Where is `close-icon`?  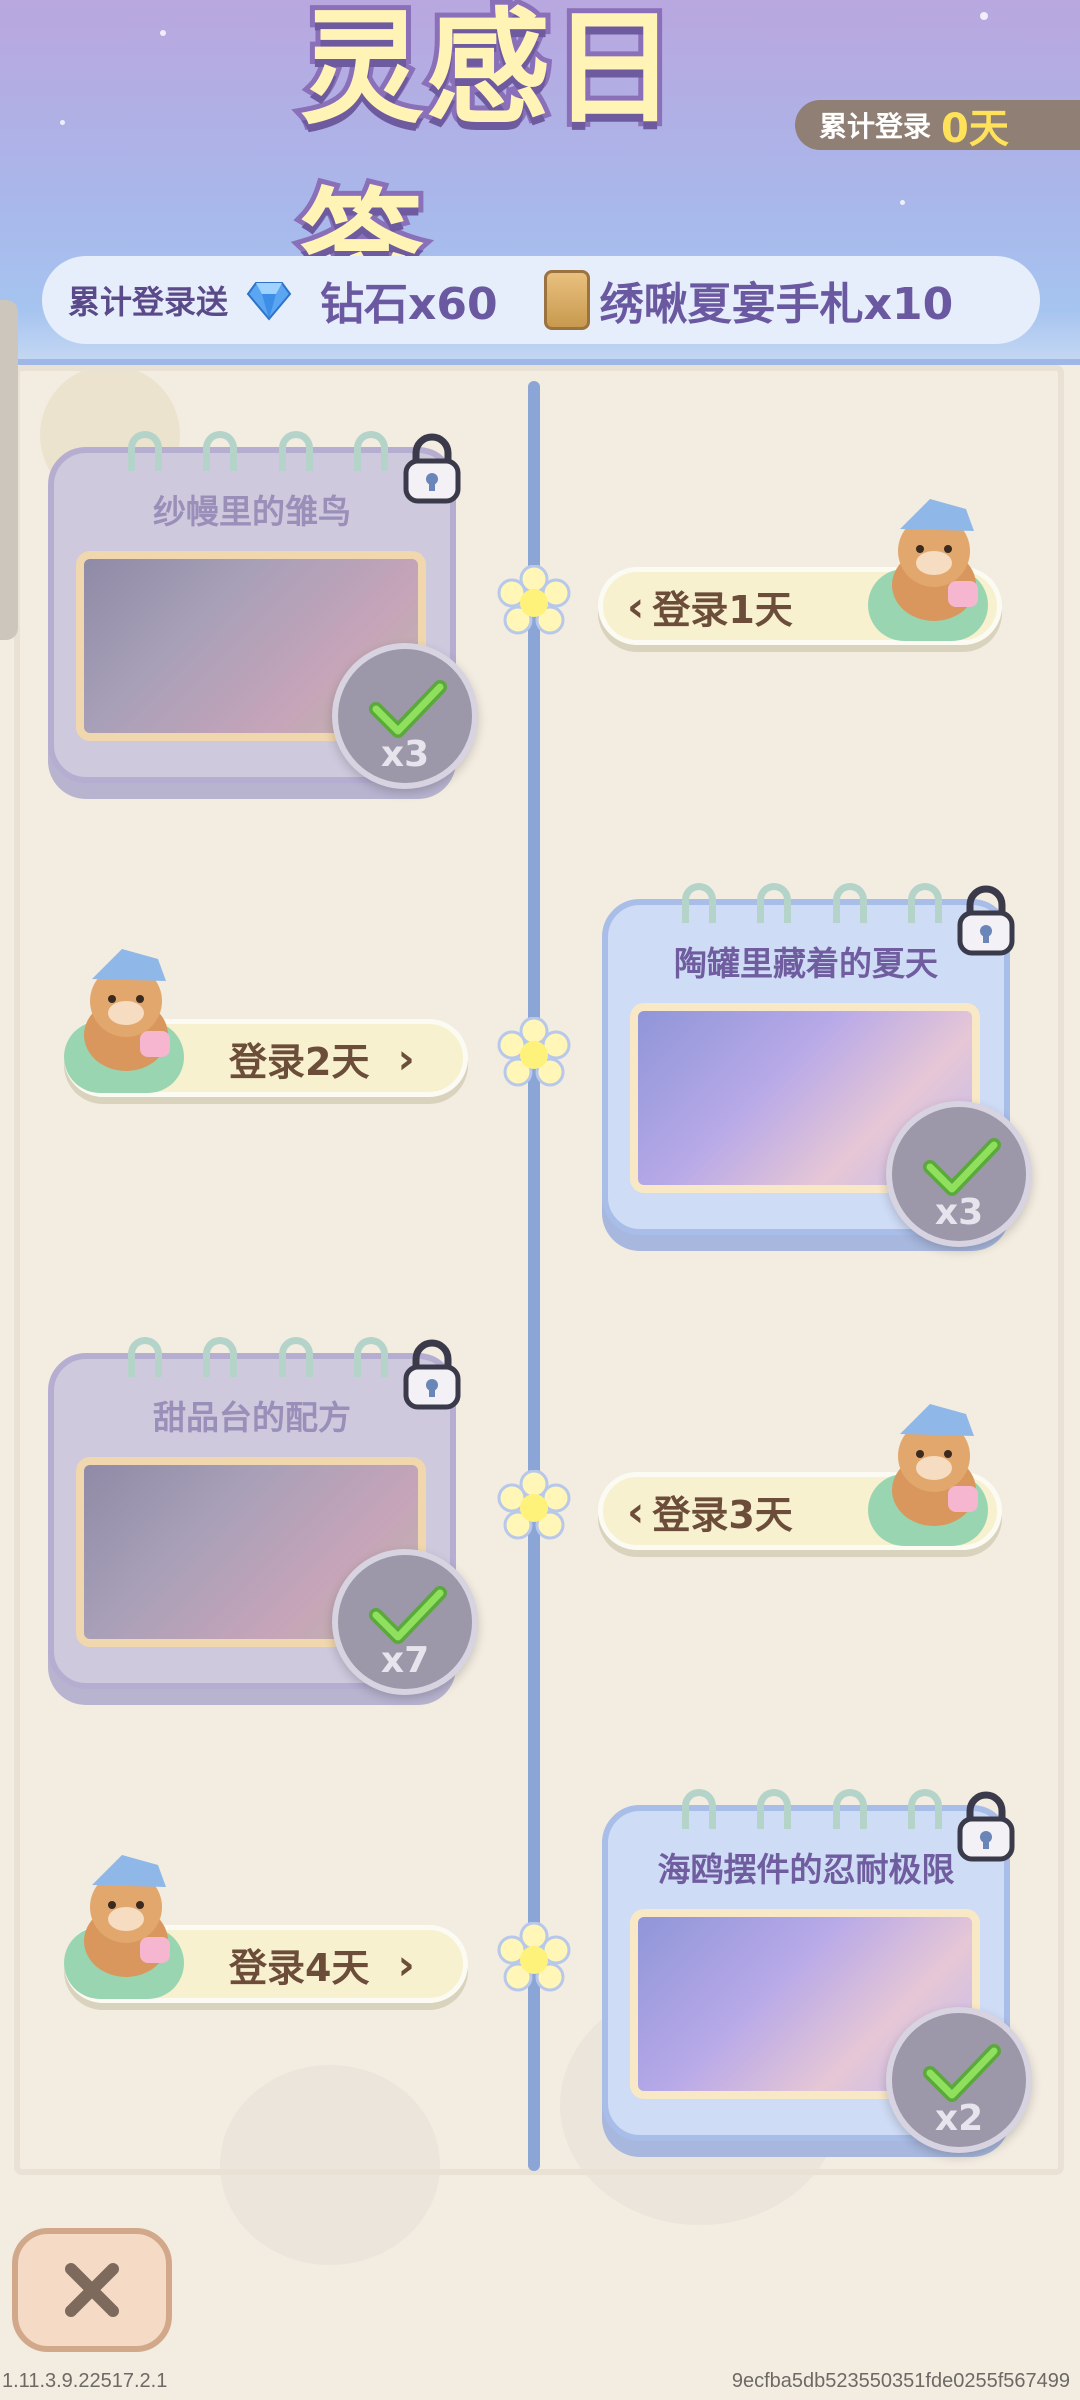 close-icon is located at coordinates (92, 2290).